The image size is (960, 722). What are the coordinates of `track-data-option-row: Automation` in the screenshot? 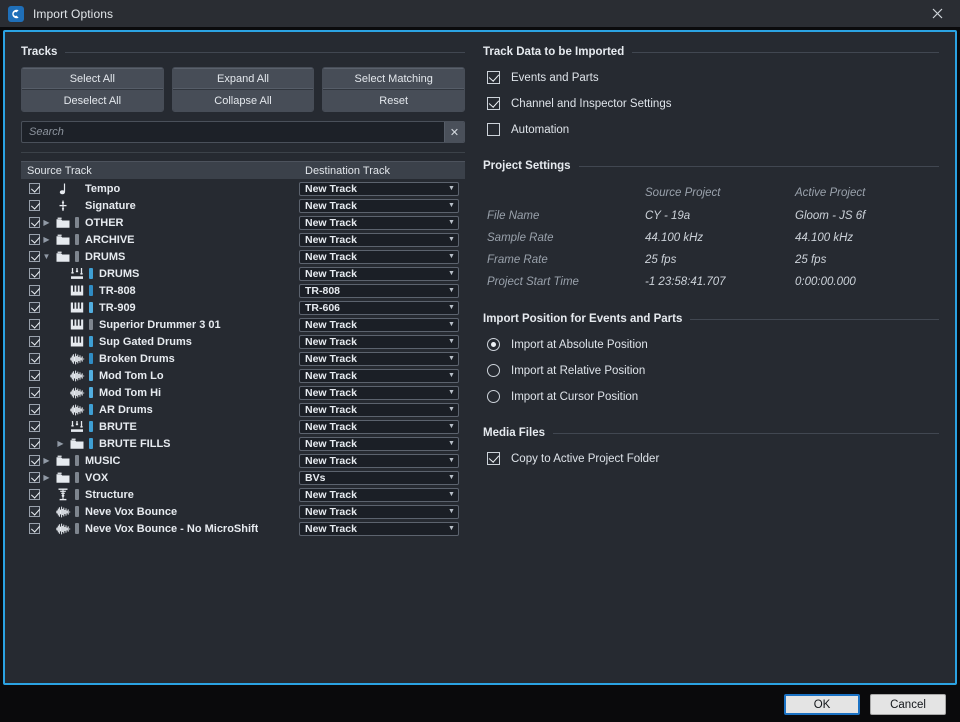 It's located at (711, 129).